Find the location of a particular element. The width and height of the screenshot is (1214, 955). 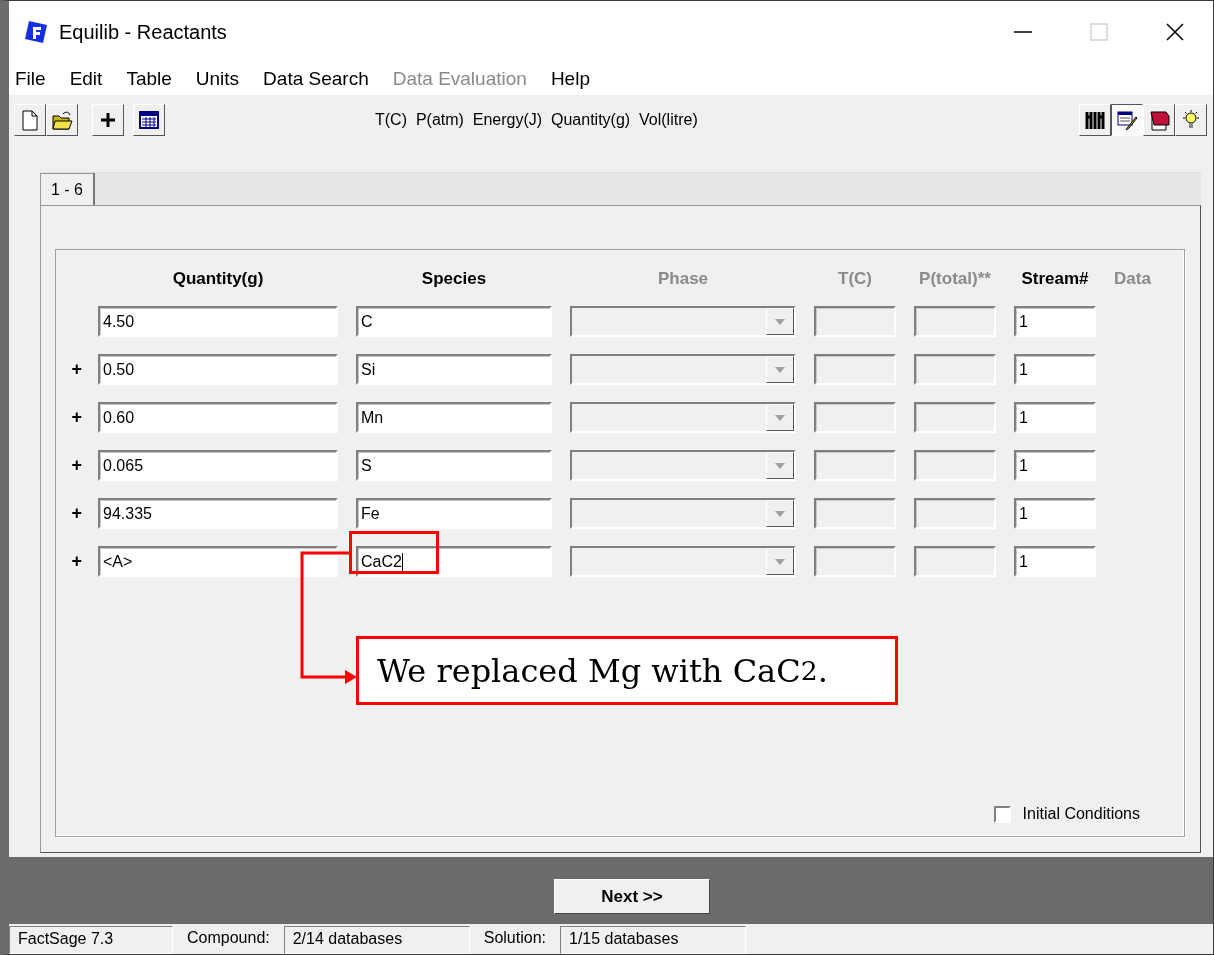

species-field: Si is located at coordinates (454, 369).